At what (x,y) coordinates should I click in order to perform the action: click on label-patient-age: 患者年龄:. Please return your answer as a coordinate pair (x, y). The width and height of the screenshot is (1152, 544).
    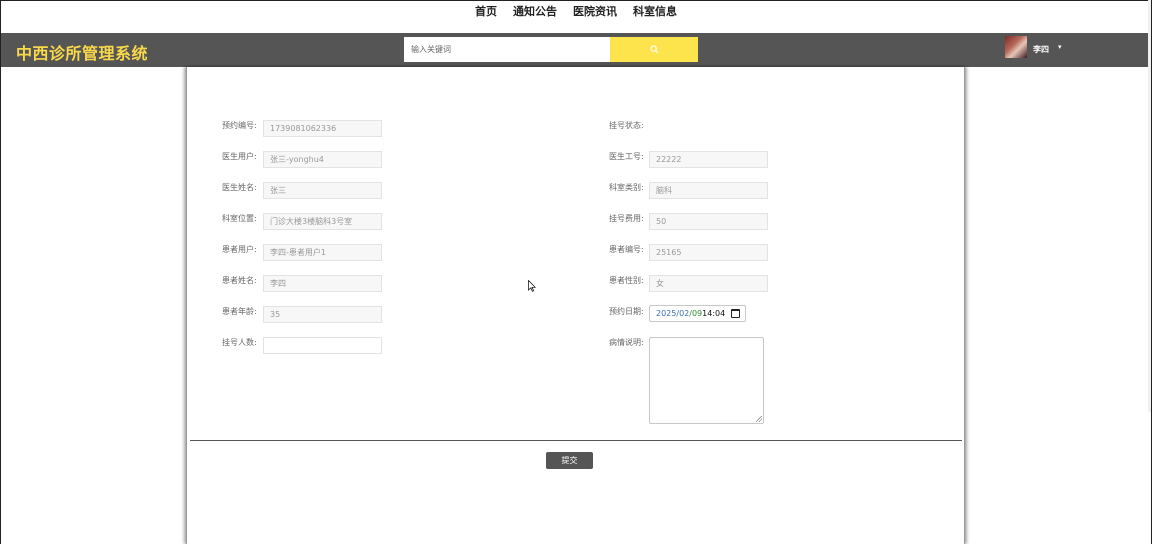
    Looking at the image, I should click on (239, 311).